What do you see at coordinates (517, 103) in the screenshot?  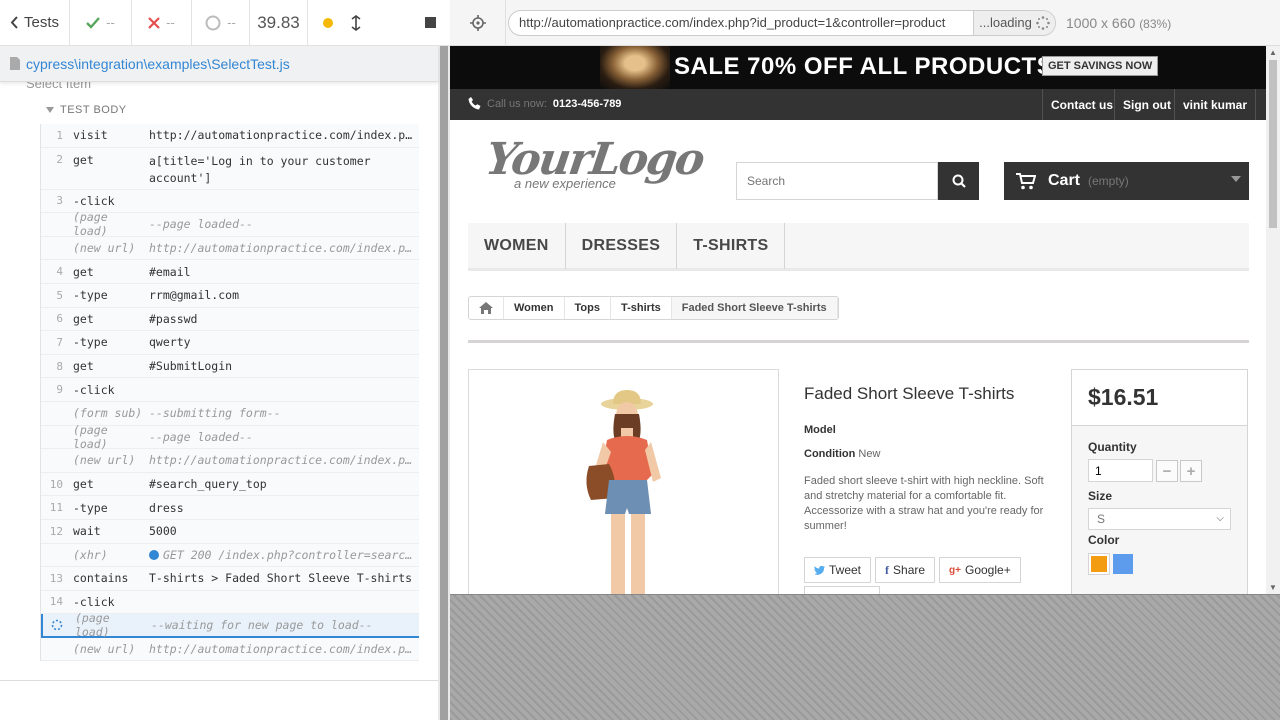 I see `call-label: Call us now:` at bounding box center [517, 103].